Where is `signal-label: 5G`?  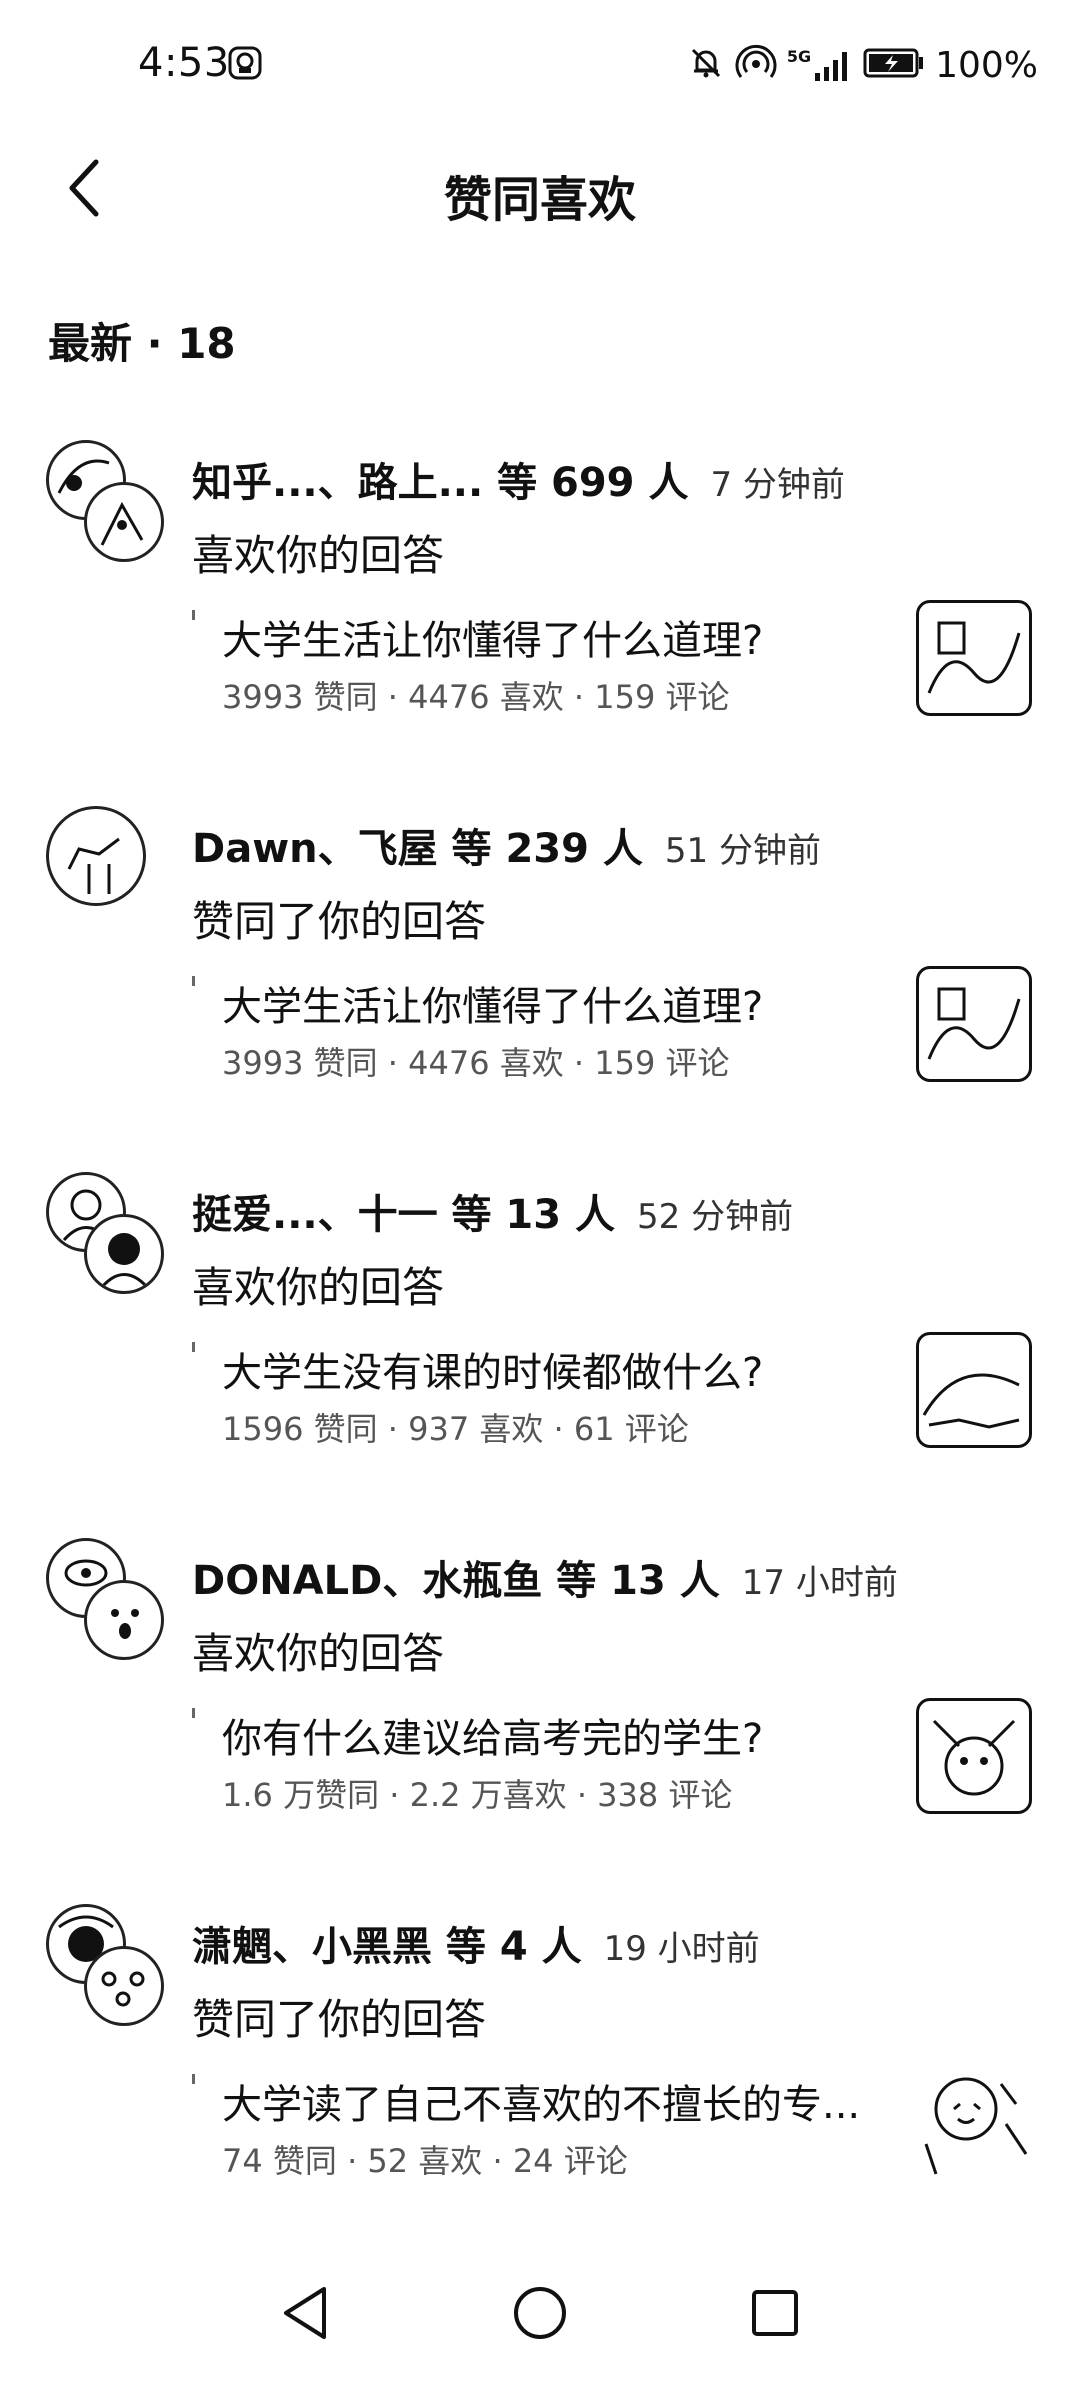
signal-label: 5G is located at coordinates (799, 56).